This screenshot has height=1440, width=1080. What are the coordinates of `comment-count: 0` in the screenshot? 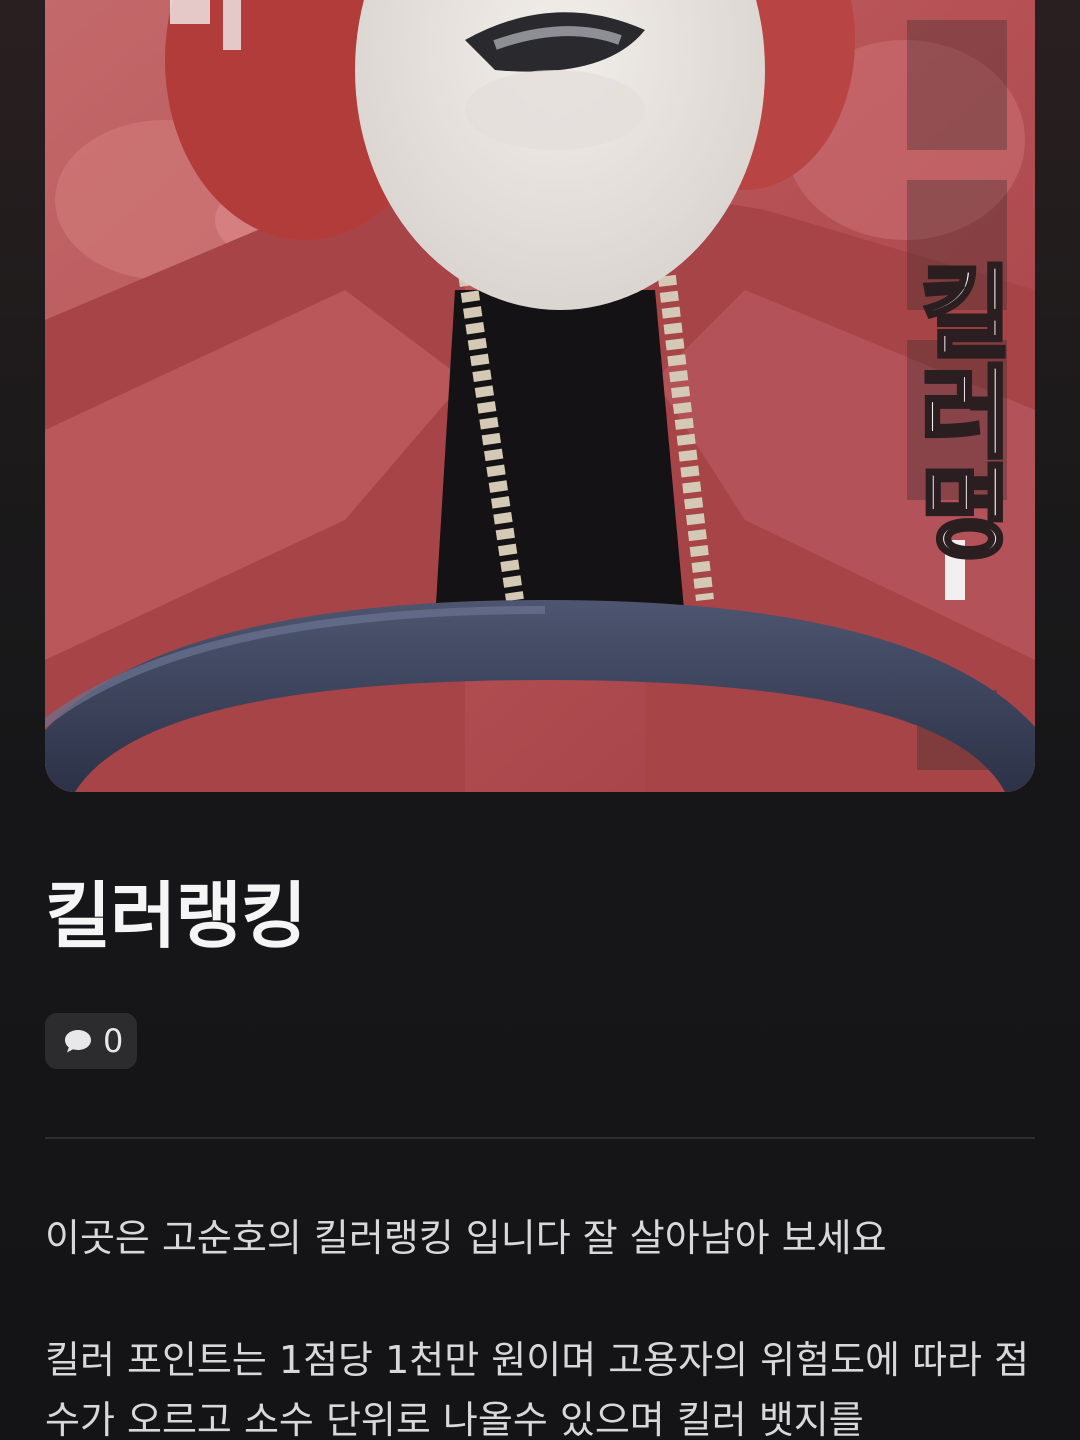 It's located at (113, 1041).